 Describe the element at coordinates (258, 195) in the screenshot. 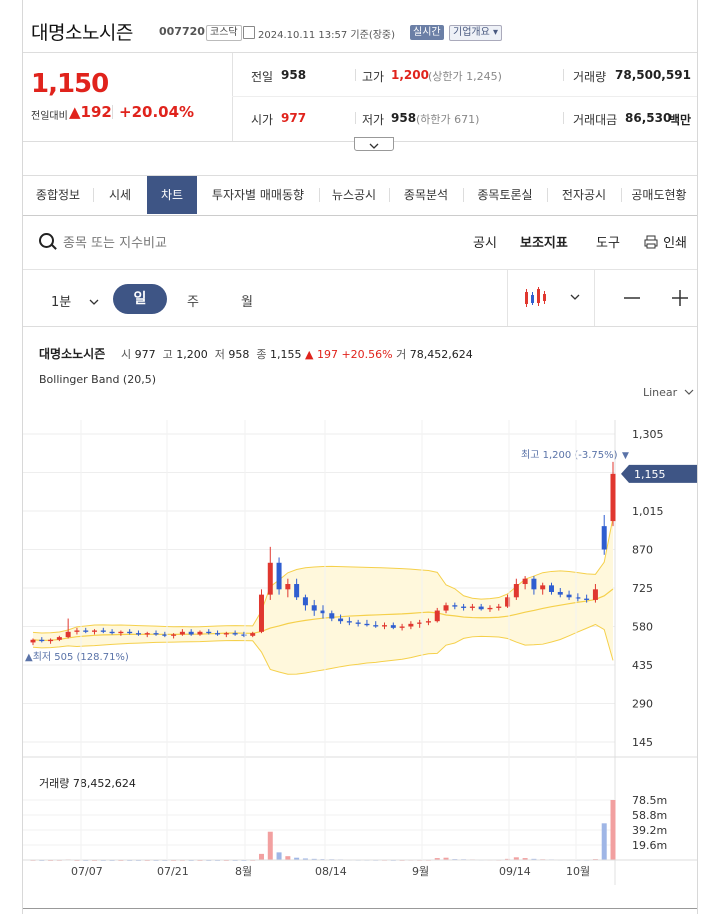

I see `tab-investor-trading: 투자자별 매매동향` at that location.